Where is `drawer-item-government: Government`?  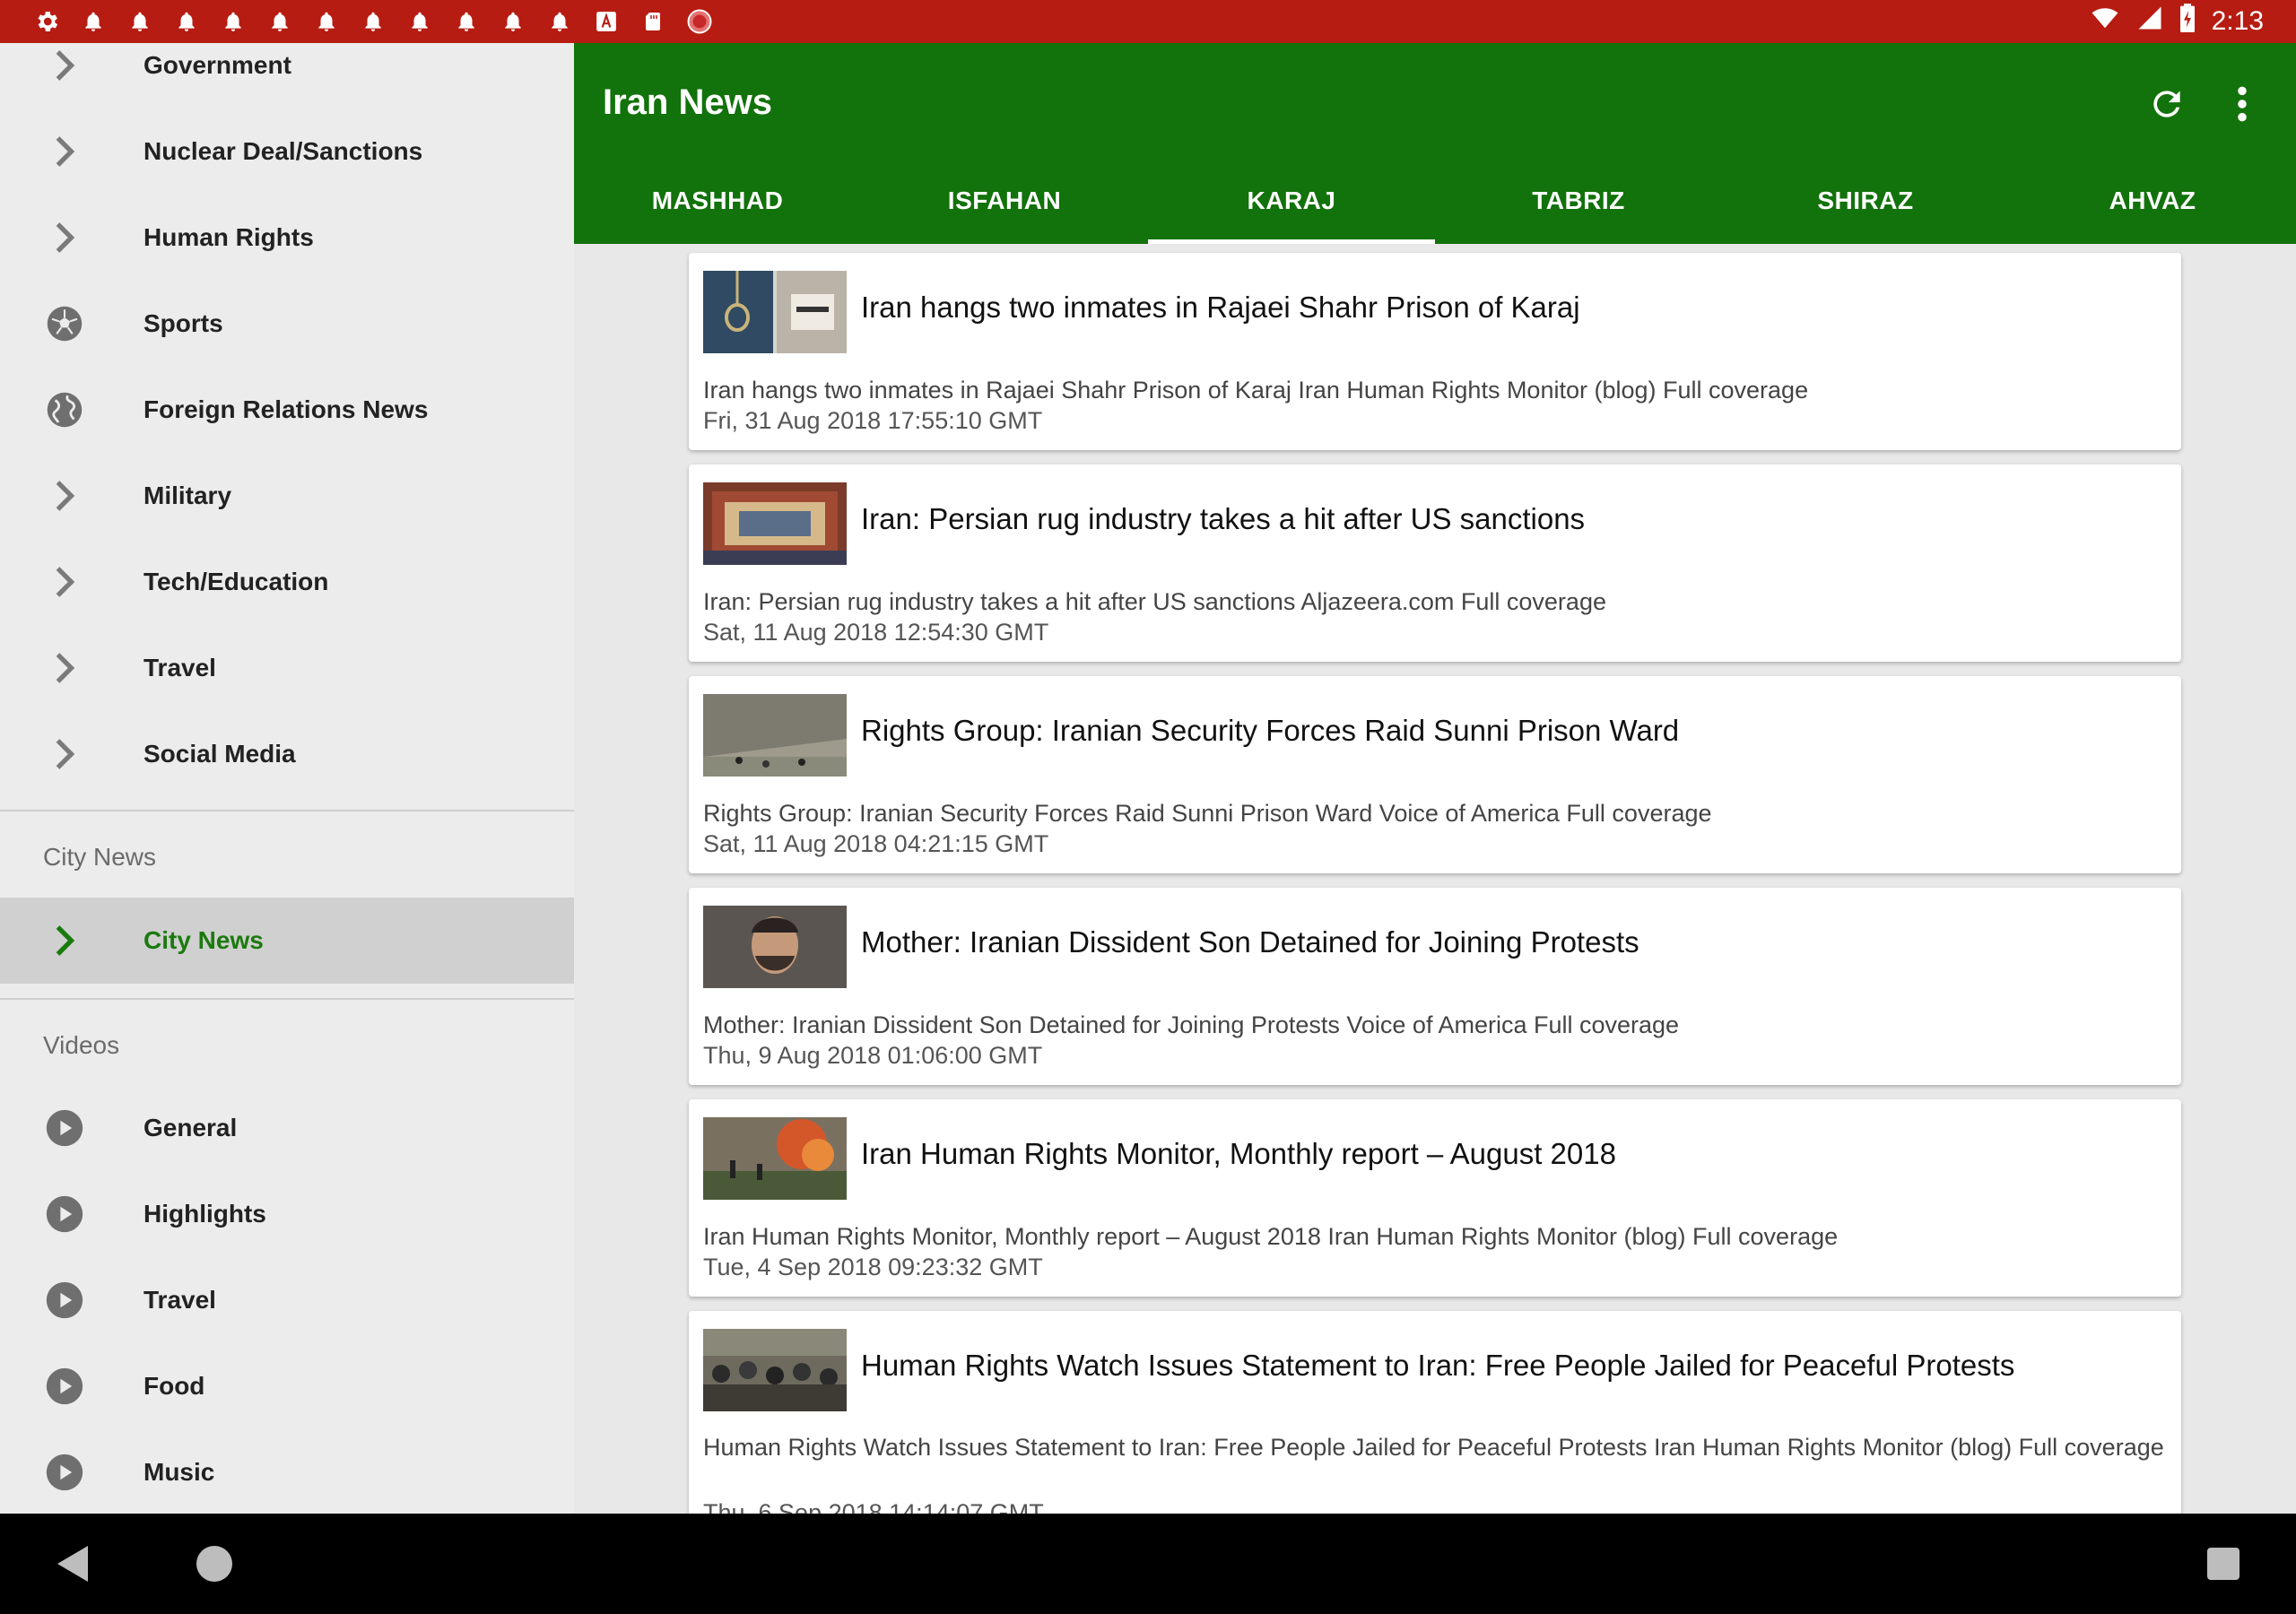 drawer-item-government: Government is located at coordinates (287, 75).